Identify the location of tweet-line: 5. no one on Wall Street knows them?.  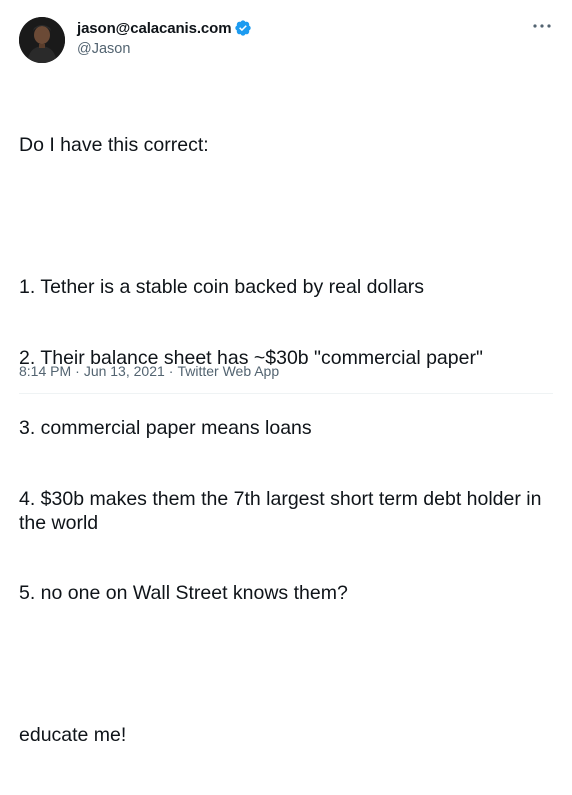
(183, 593).